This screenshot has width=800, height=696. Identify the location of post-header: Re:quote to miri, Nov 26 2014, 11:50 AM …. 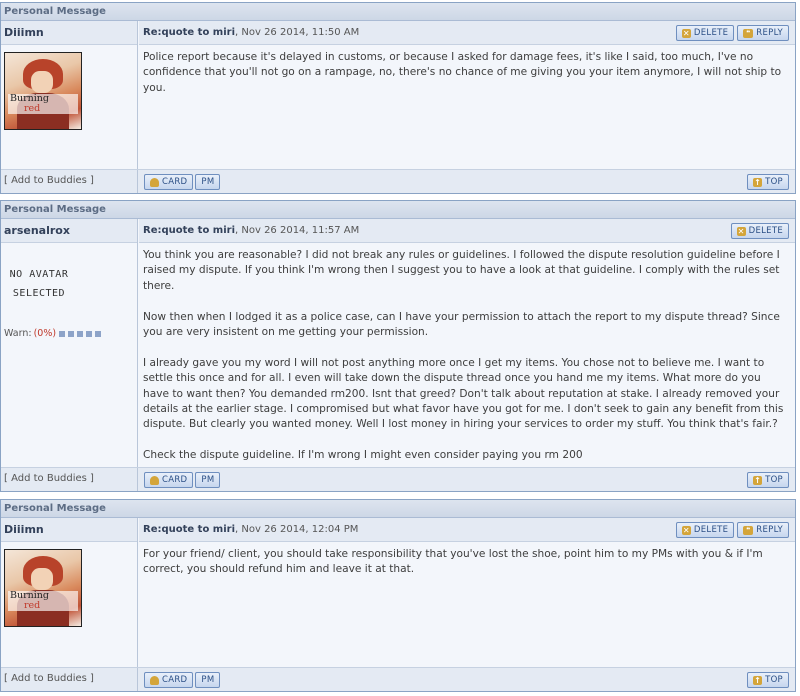
(467, 33).